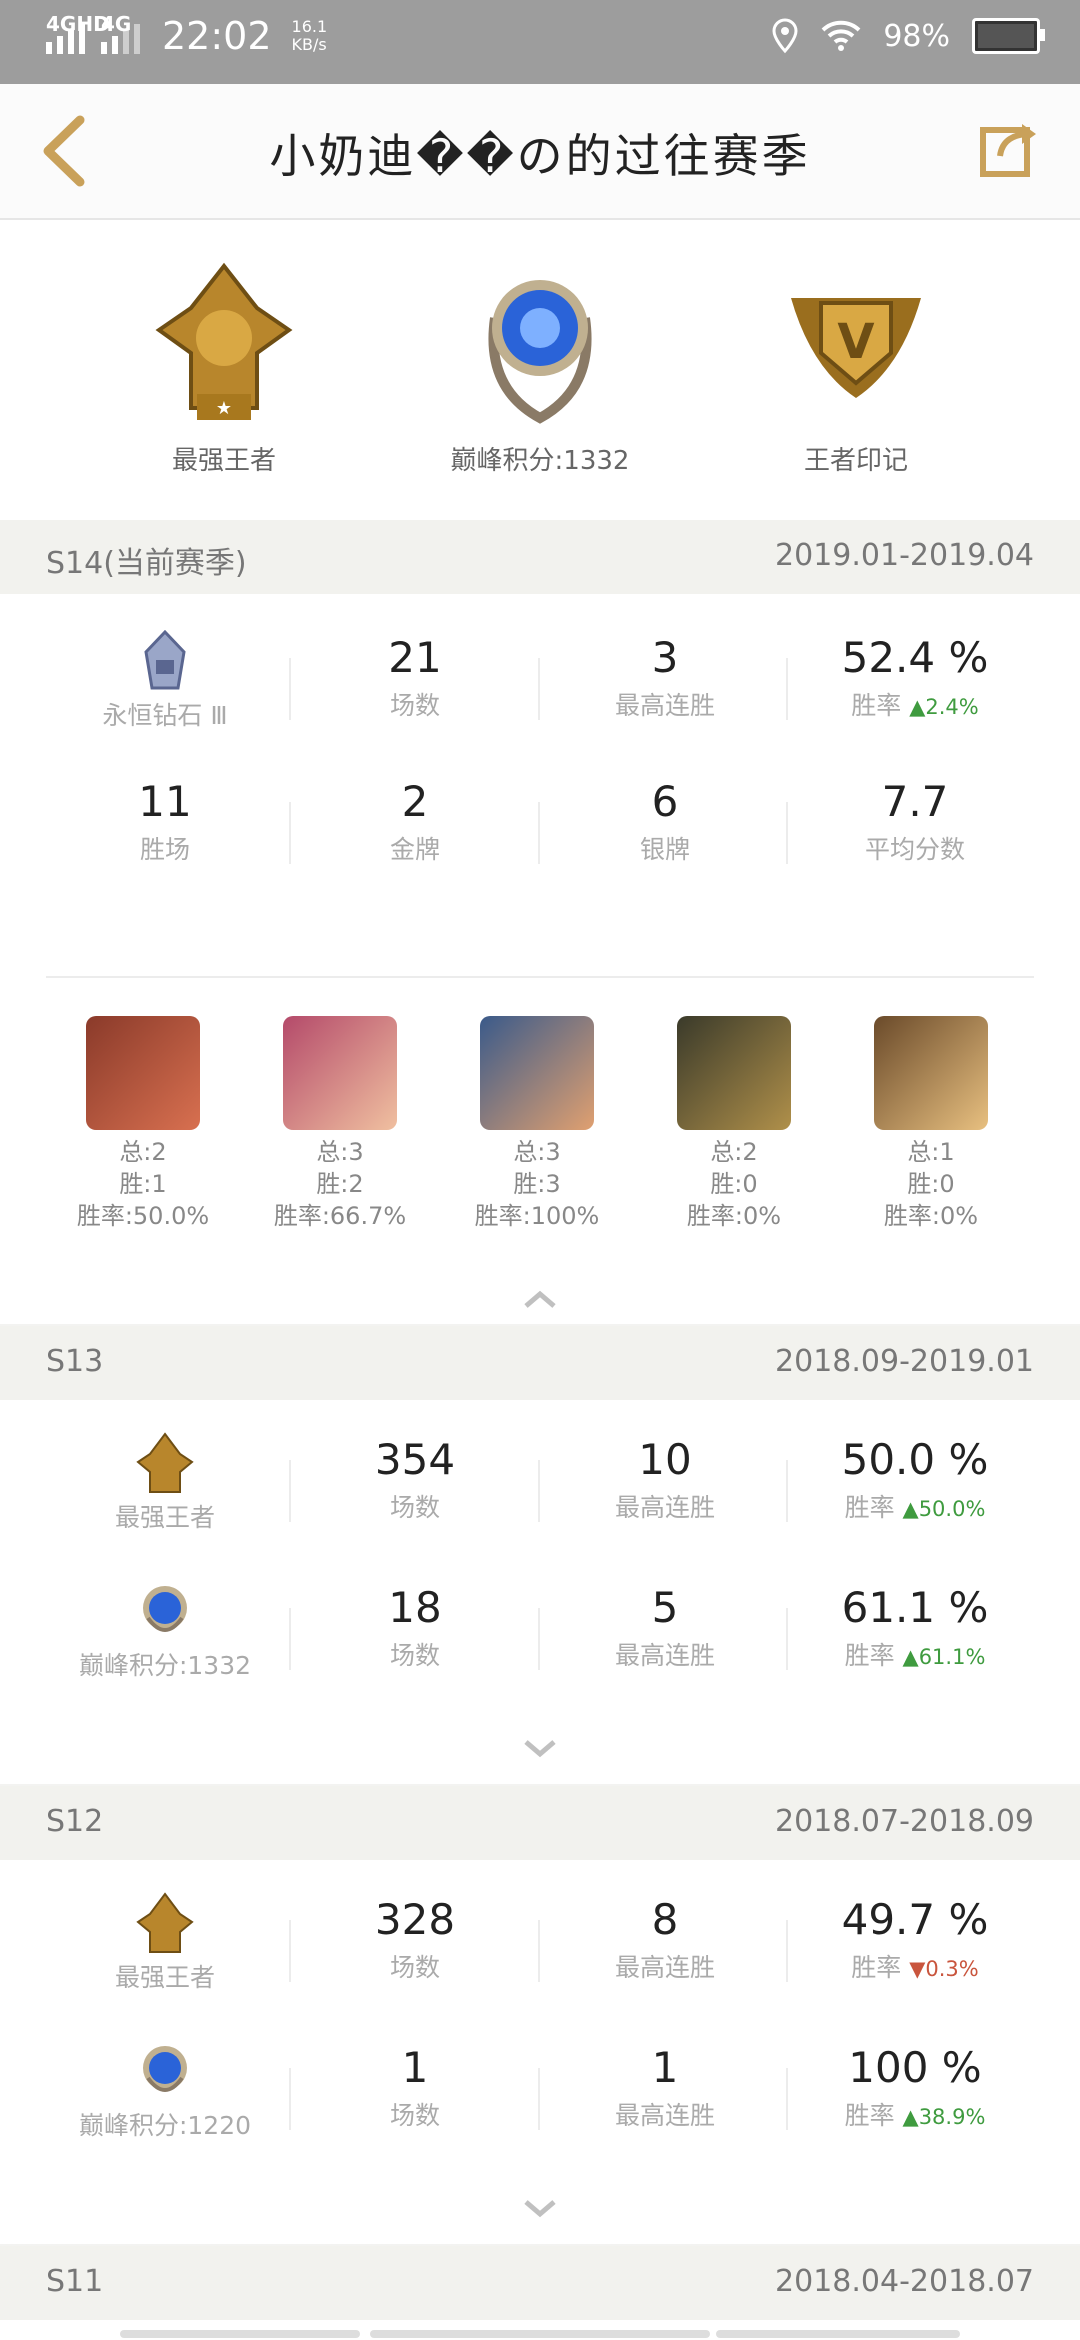  I want to click on page-title: 小奶迪��の的过往赛季, so click(540, 156).